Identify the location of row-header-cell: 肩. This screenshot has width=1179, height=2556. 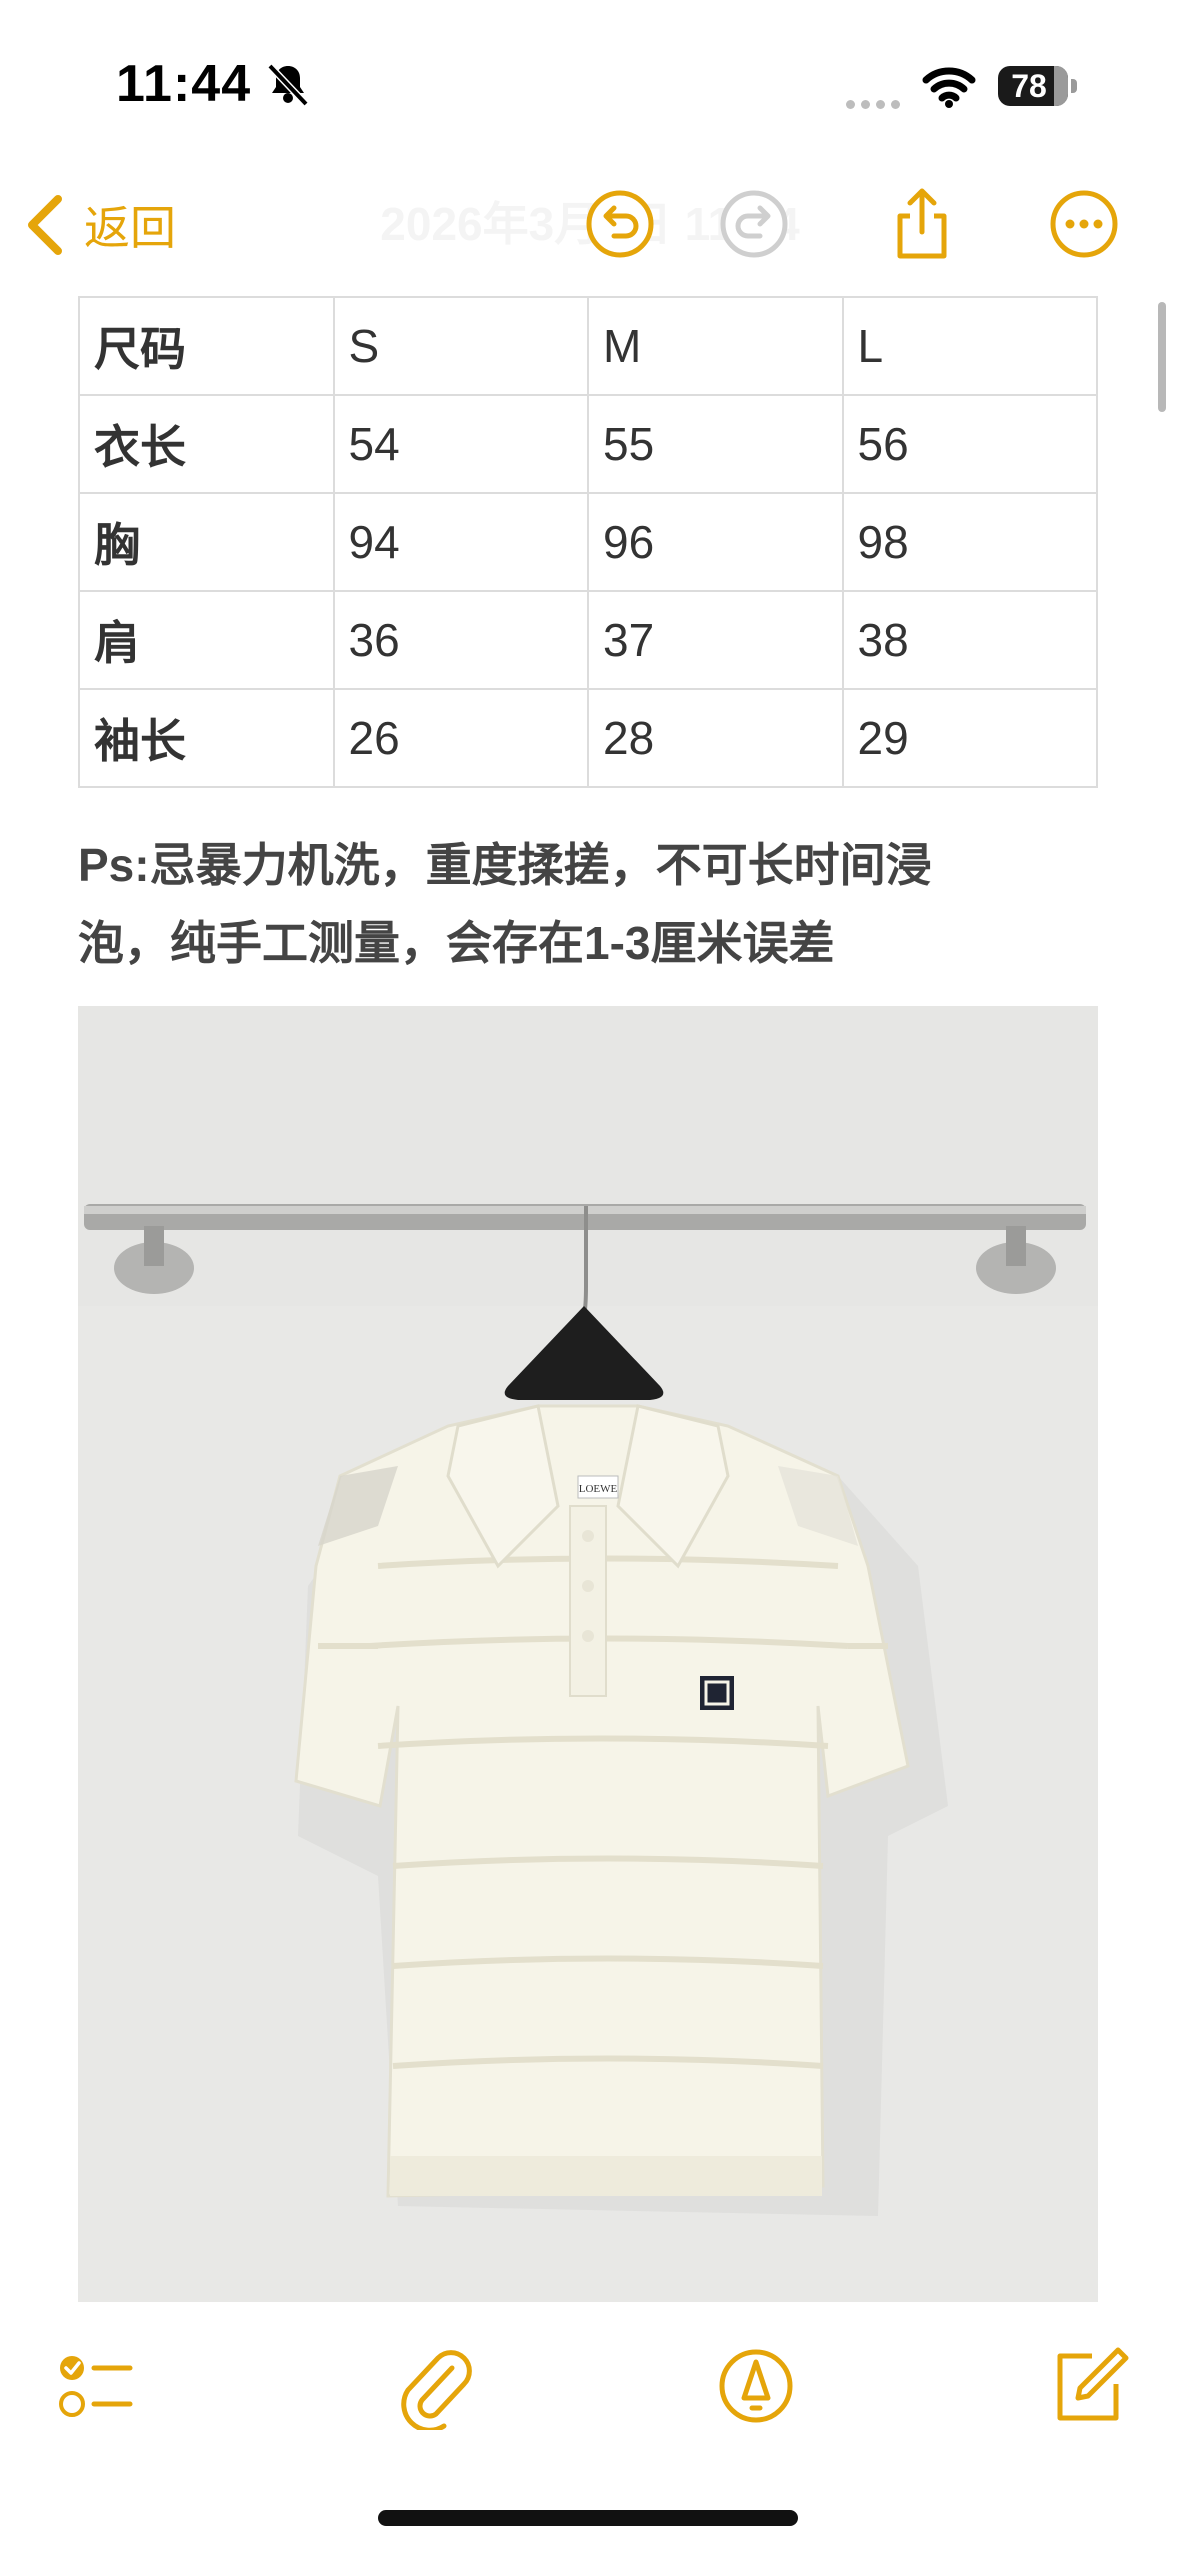
(206, 640).